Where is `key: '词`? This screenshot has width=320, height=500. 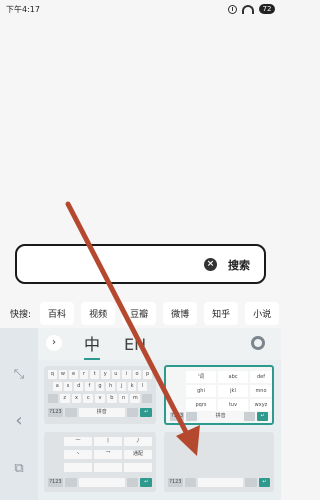
key: '词 is located at coordinates (201, 377).